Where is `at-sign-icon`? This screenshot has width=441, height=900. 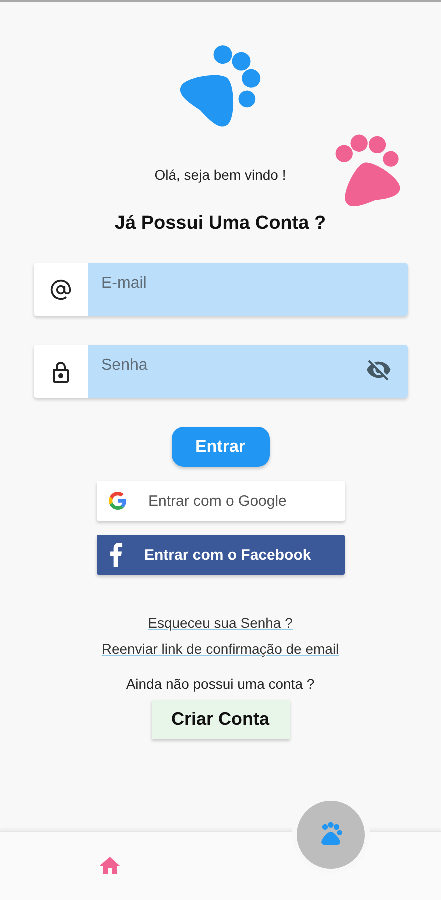
at-sign-icon is located at coordinates (61, 289).